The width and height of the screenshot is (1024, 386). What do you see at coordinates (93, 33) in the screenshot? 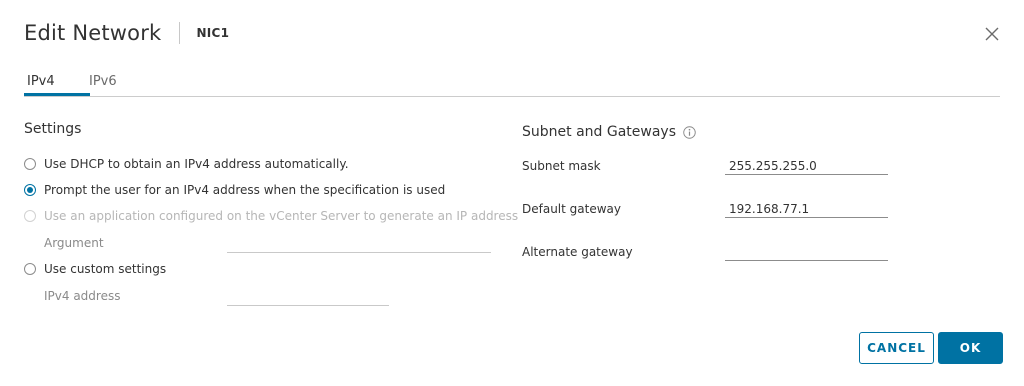
I see `dialog-title: Edit Network` at bounding box center [93, 33].